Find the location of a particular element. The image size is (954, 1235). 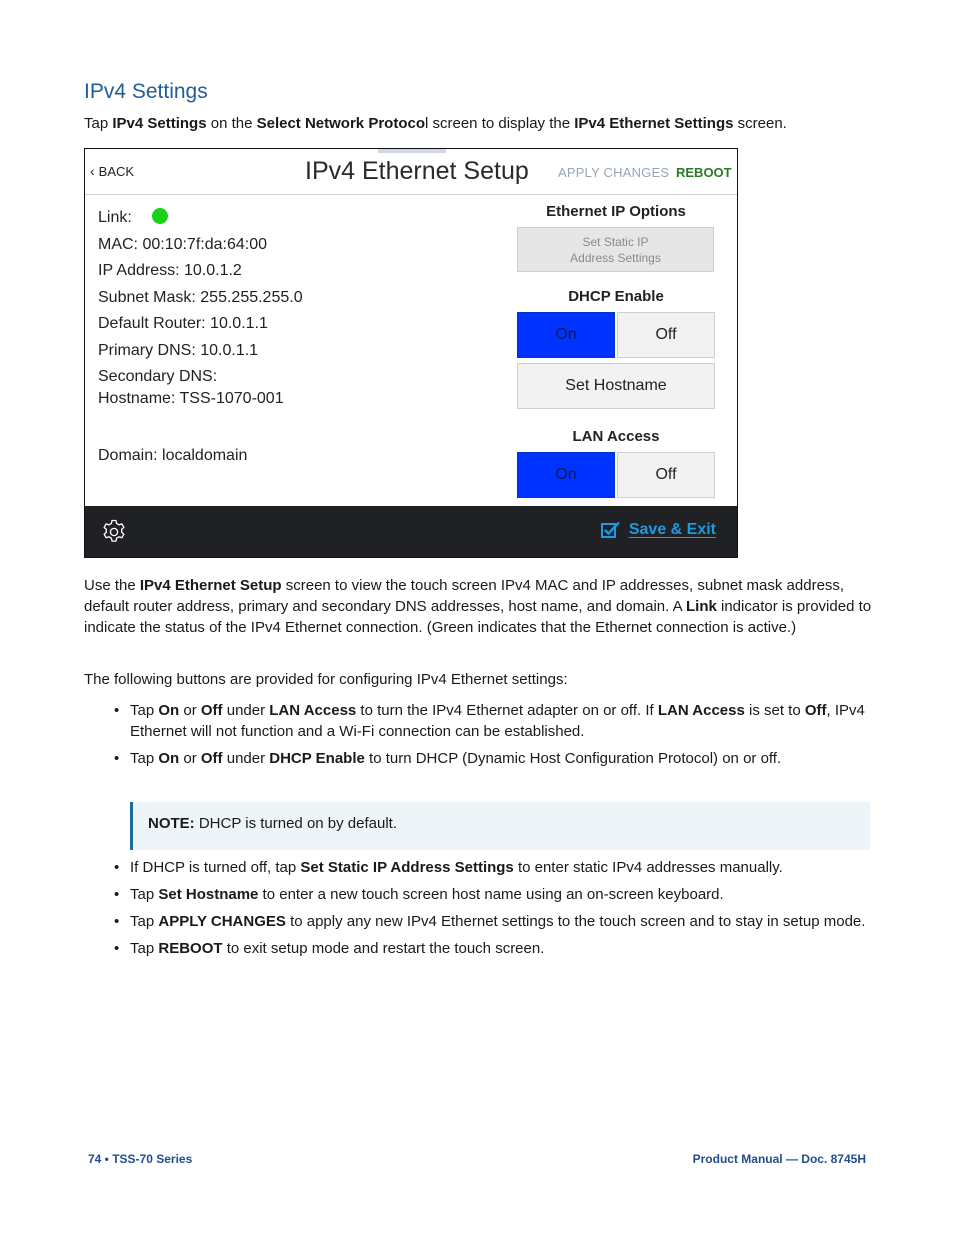

lan-off-button: Off is located at coordinates (666, 475).